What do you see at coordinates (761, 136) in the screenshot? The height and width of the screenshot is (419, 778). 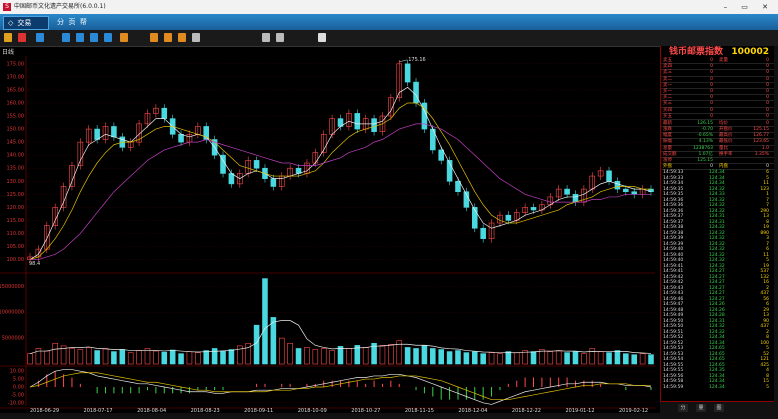 I see `quote-cell: 126.77` at bounding box center [761, 136].